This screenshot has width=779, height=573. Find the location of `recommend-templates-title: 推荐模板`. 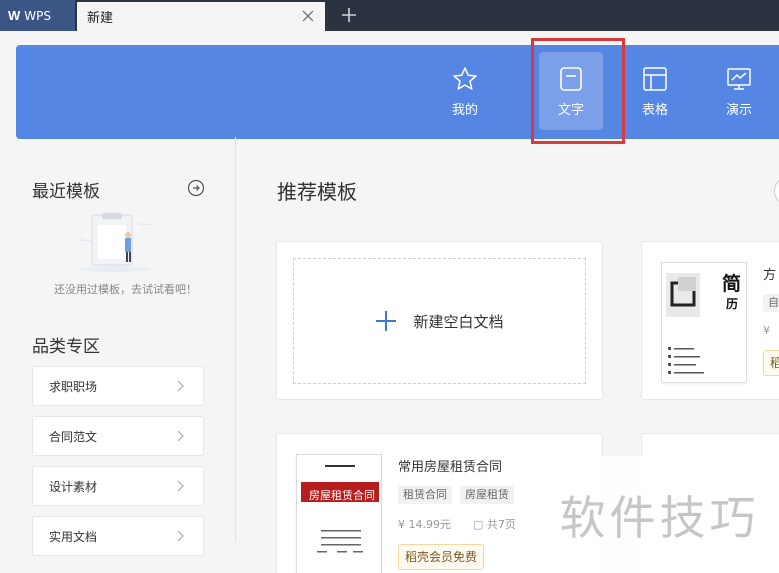

recommend-templates-title: 推荐模板 is located at coordinates (317, 192).